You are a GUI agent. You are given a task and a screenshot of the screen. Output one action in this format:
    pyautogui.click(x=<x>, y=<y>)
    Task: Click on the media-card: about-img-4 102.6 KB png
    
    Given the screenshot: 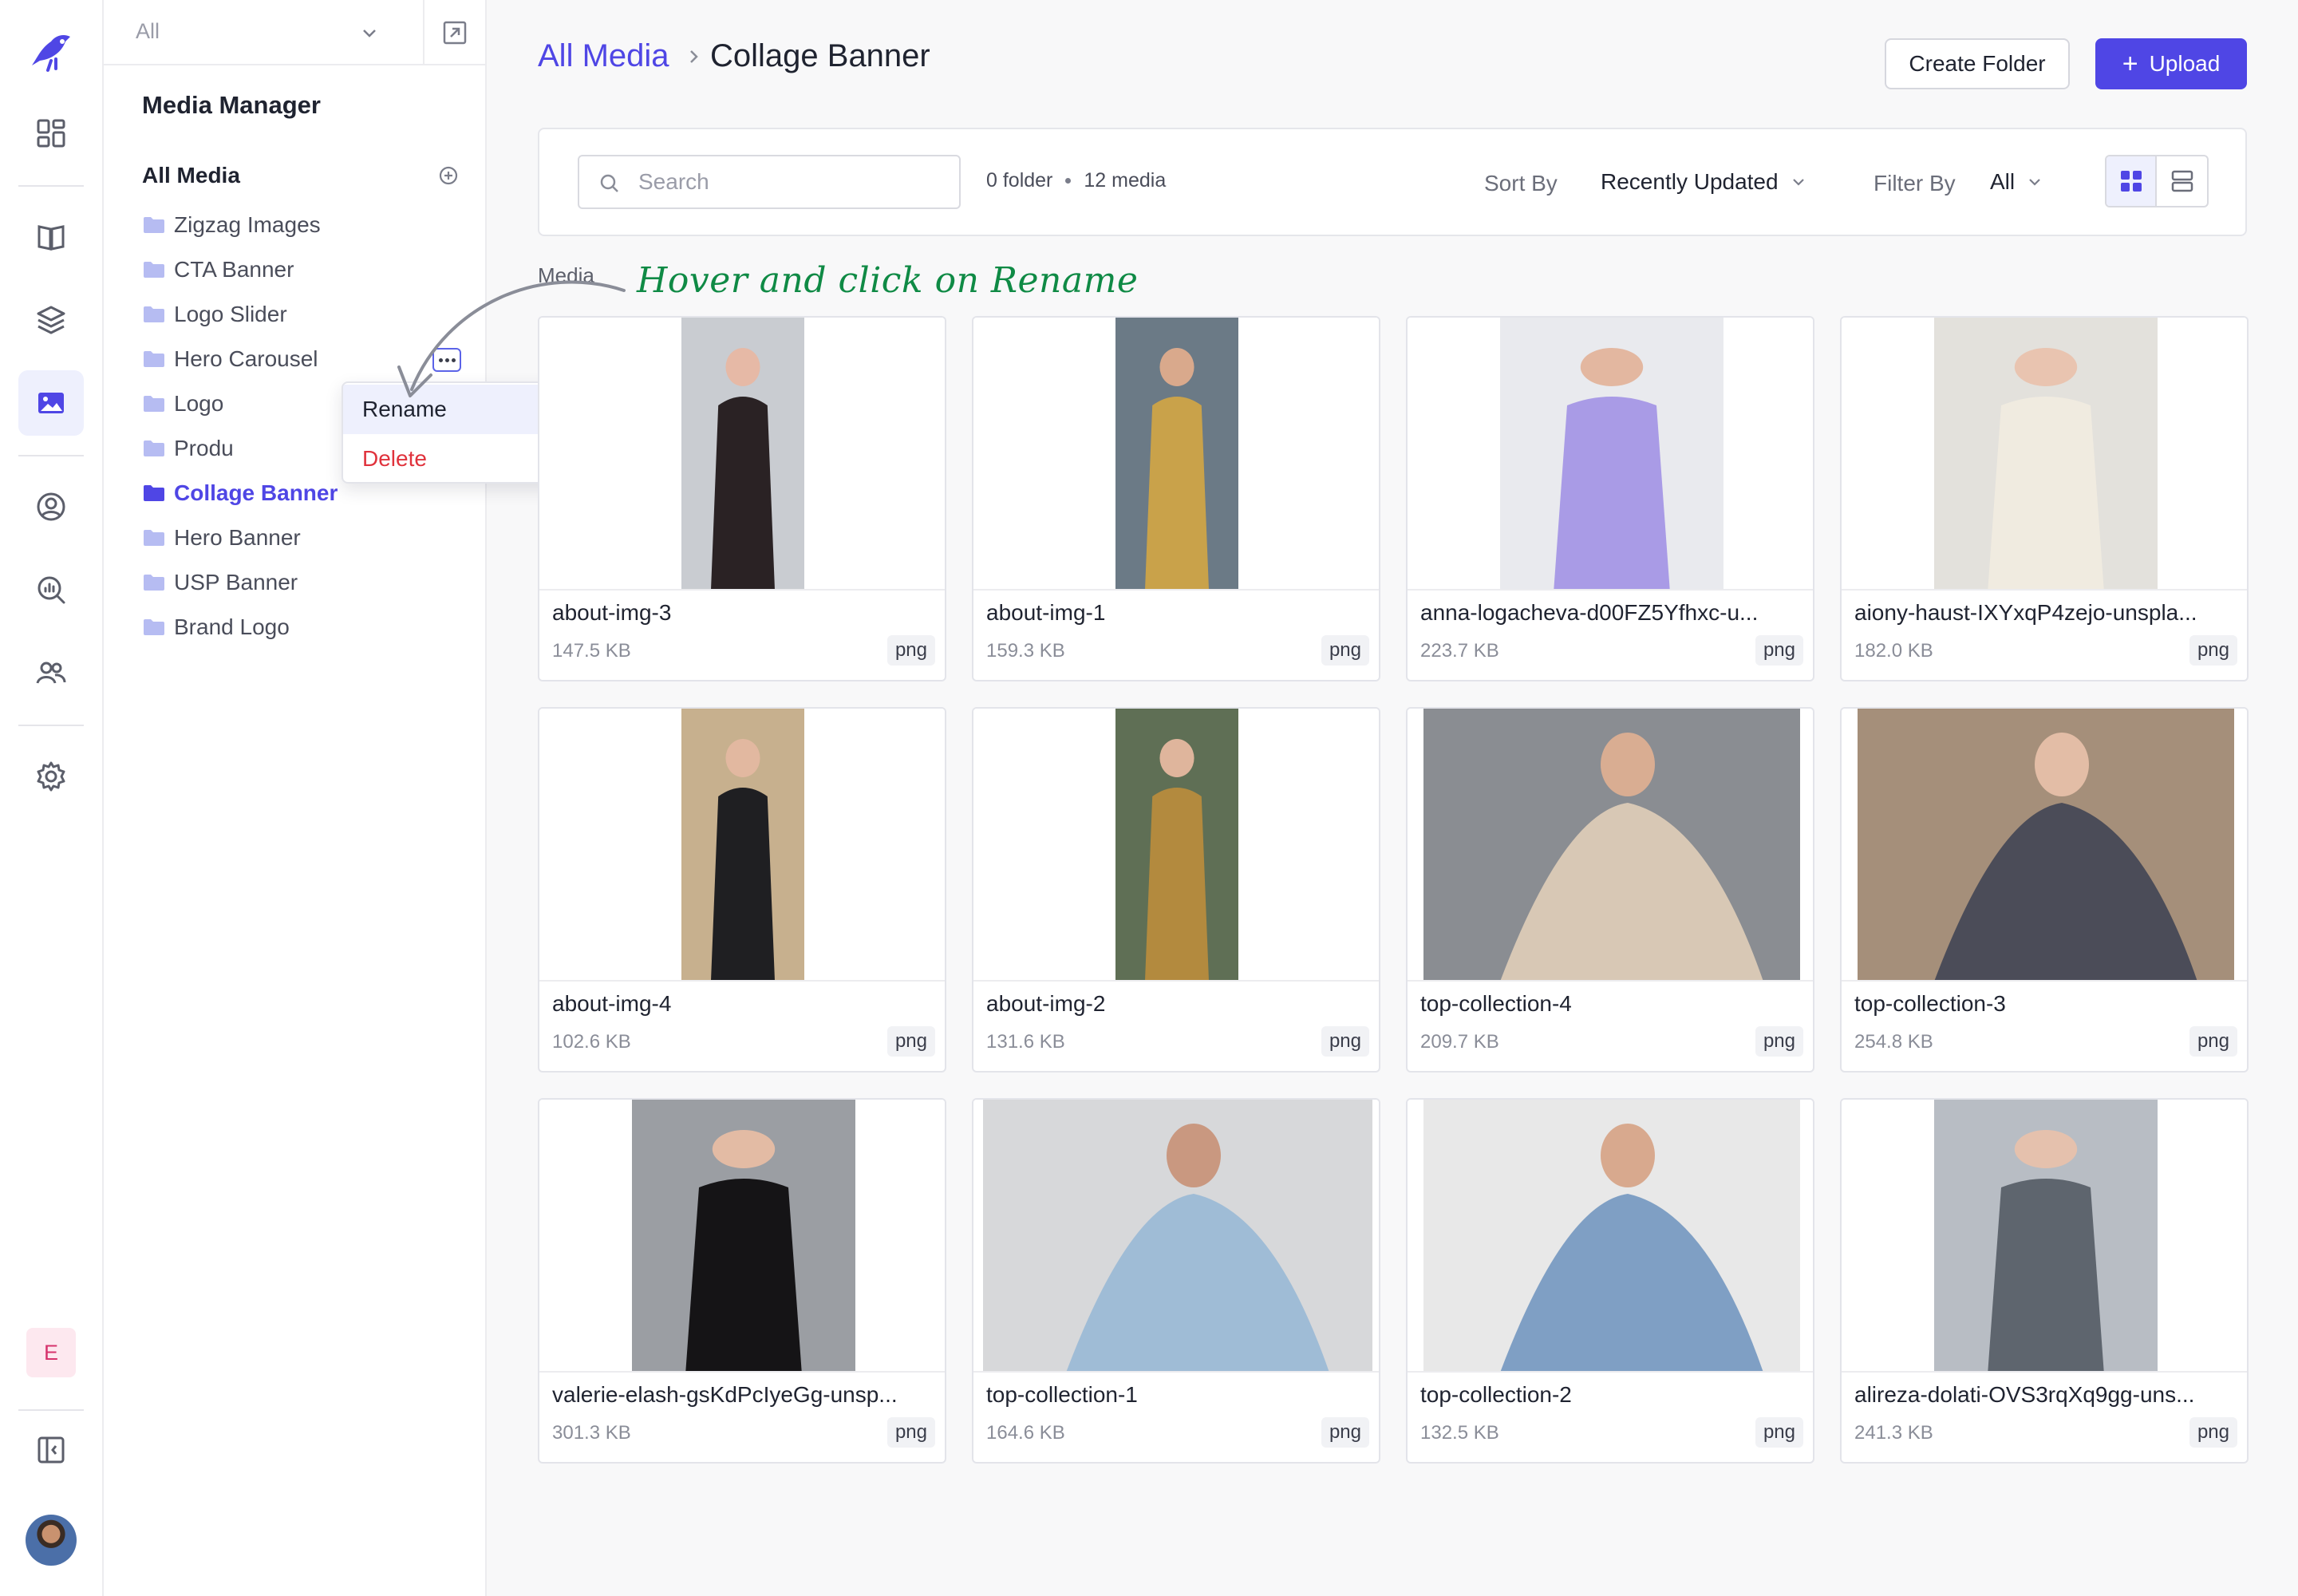 What is the action you would take?
    pyautogui.click(x=742, y=890)
    